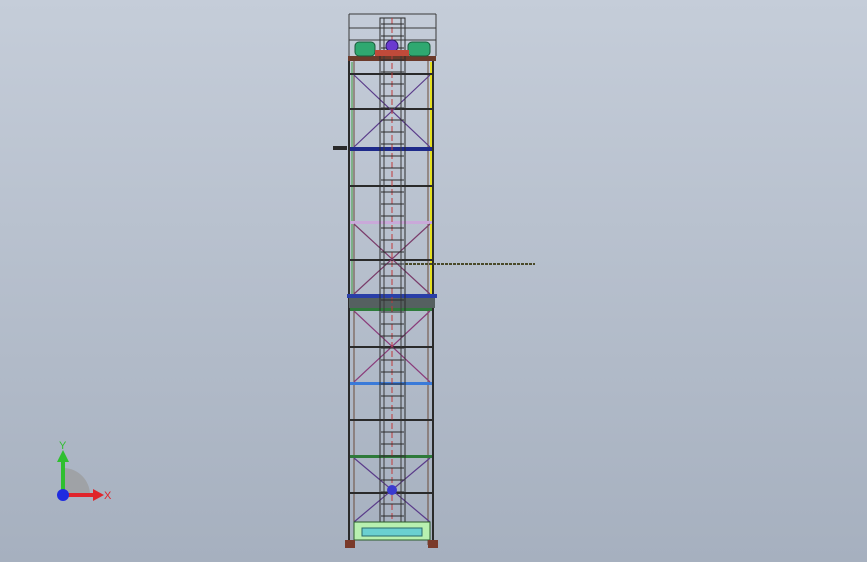 The width and height of the screenshot is (867, 562). Describe the element at coordinates (108, 496) in the screenshot. I see `x-axis-label: X` at that location.